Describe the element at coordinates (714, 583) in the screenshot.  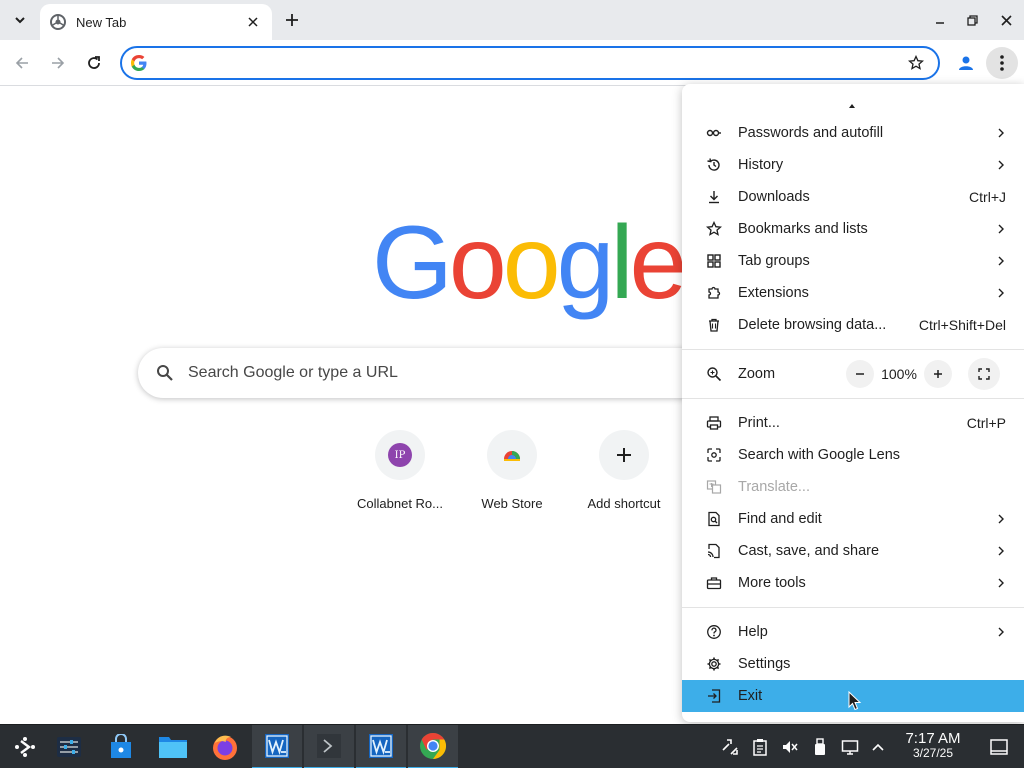
I see `toolbox-icon` at that location.